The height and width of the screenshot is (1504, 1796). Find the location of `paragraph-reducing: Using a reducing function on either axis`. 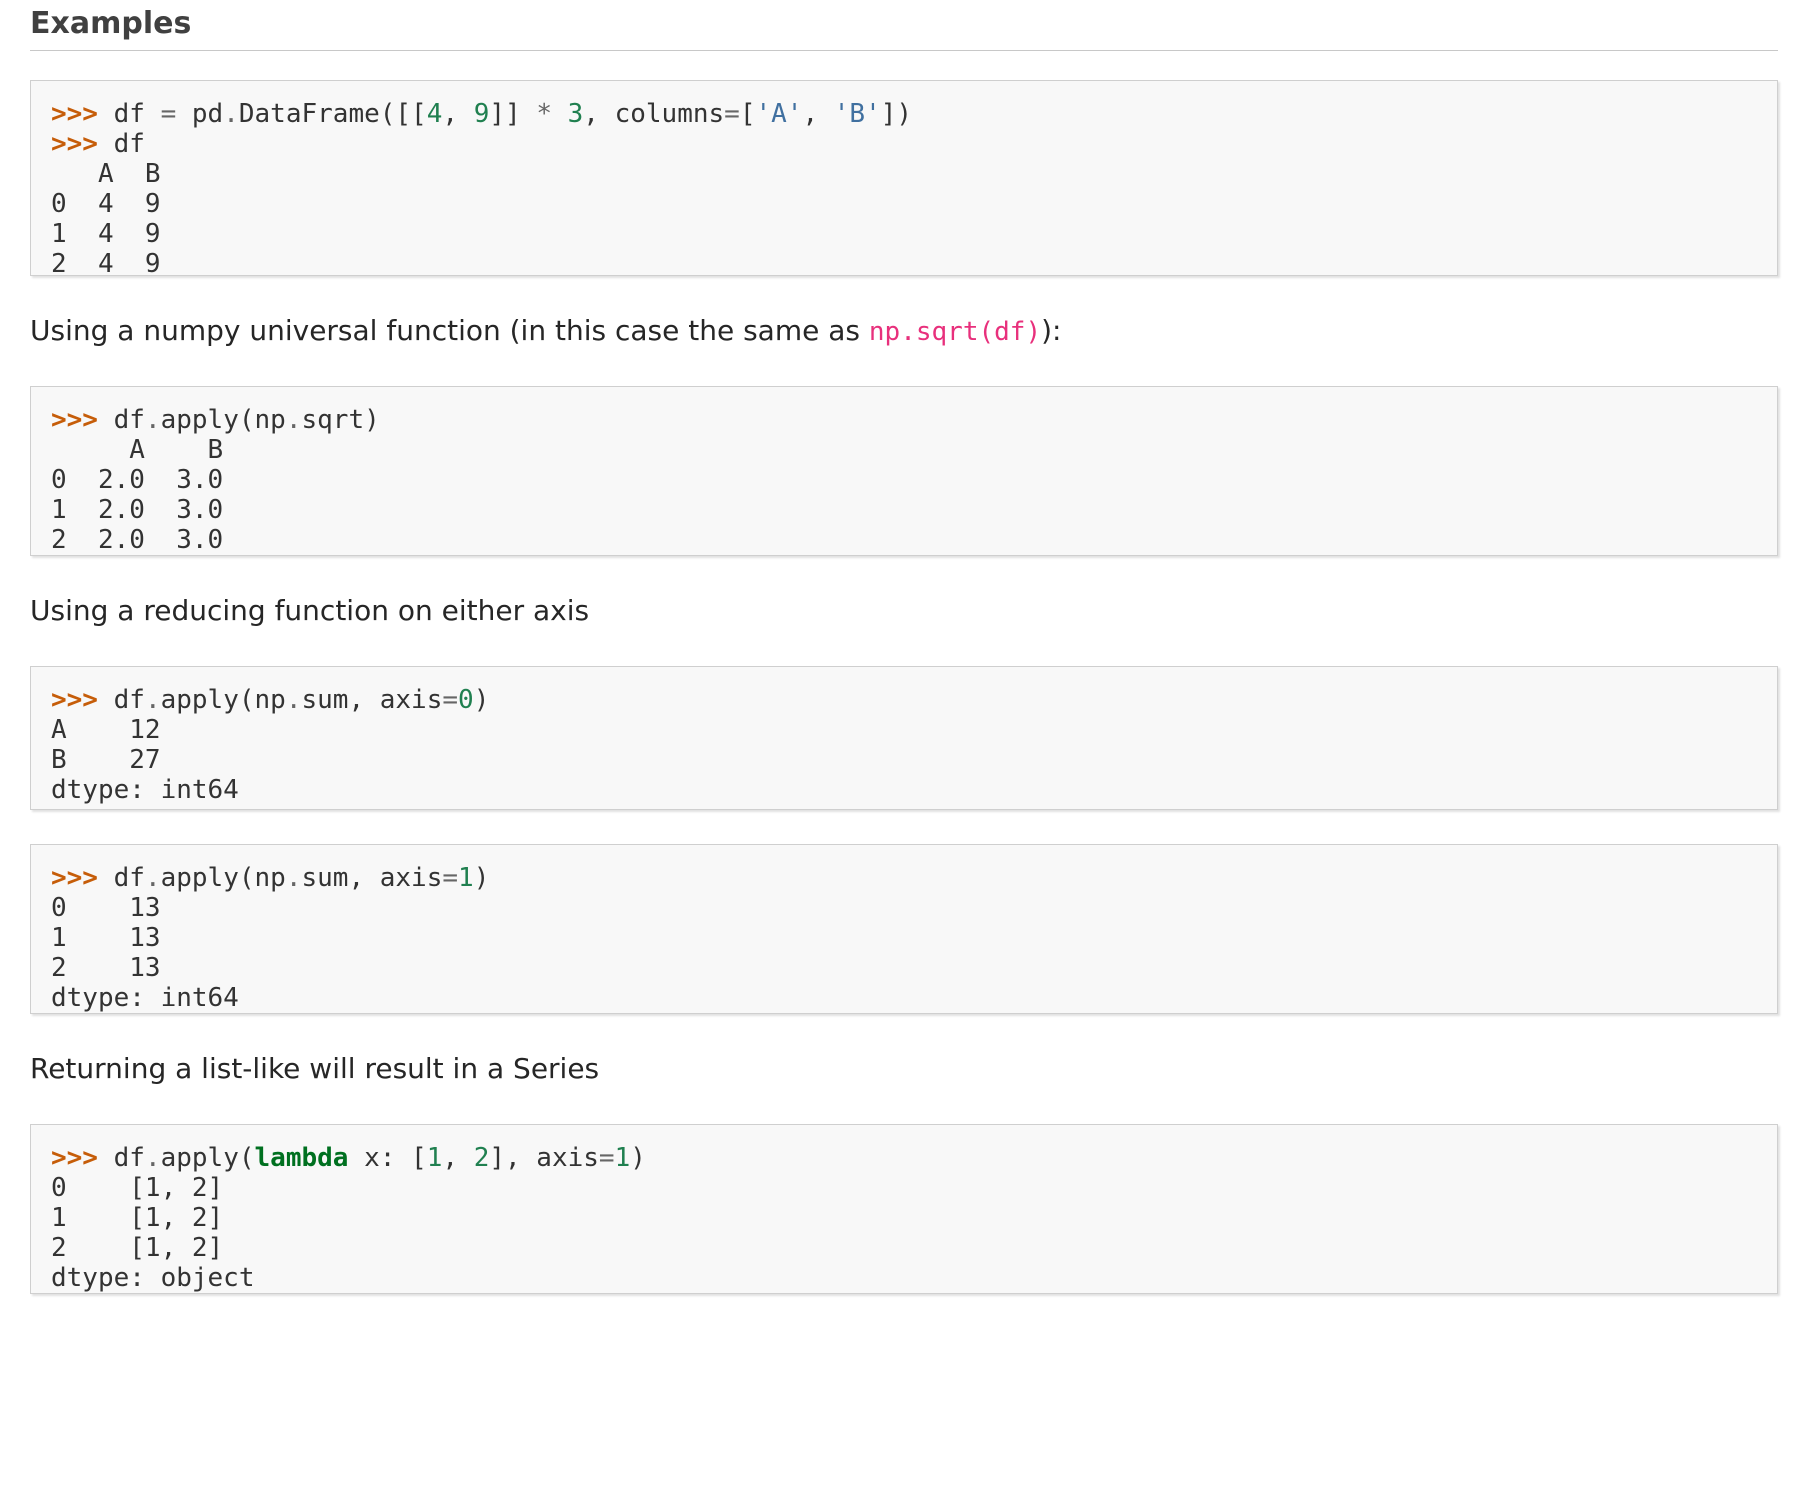

paragraph-reducing: Using a reducing function on either axis is located at coordinates (310, 610).